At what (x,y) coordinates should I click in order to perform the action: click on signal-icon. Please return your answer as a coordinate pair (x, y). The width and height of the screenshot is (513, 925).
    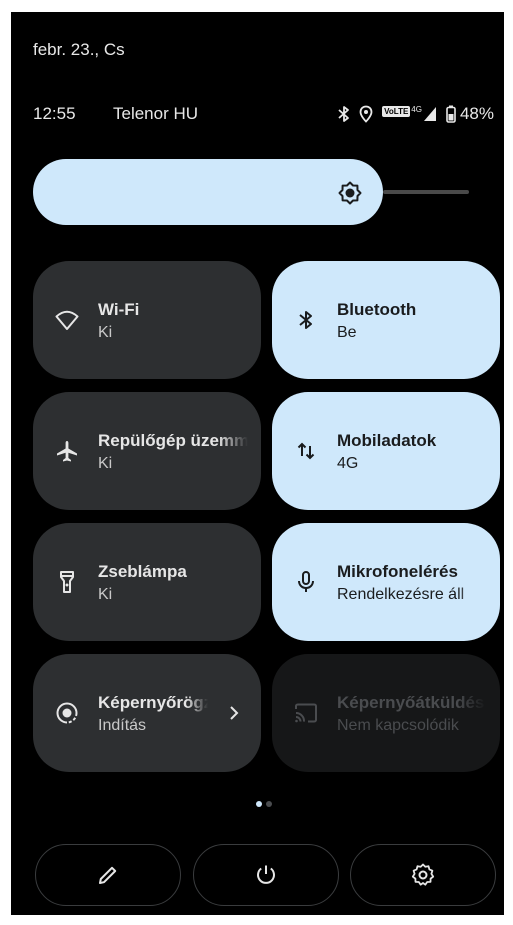
    Looking at the image, I should click on (430, 114).